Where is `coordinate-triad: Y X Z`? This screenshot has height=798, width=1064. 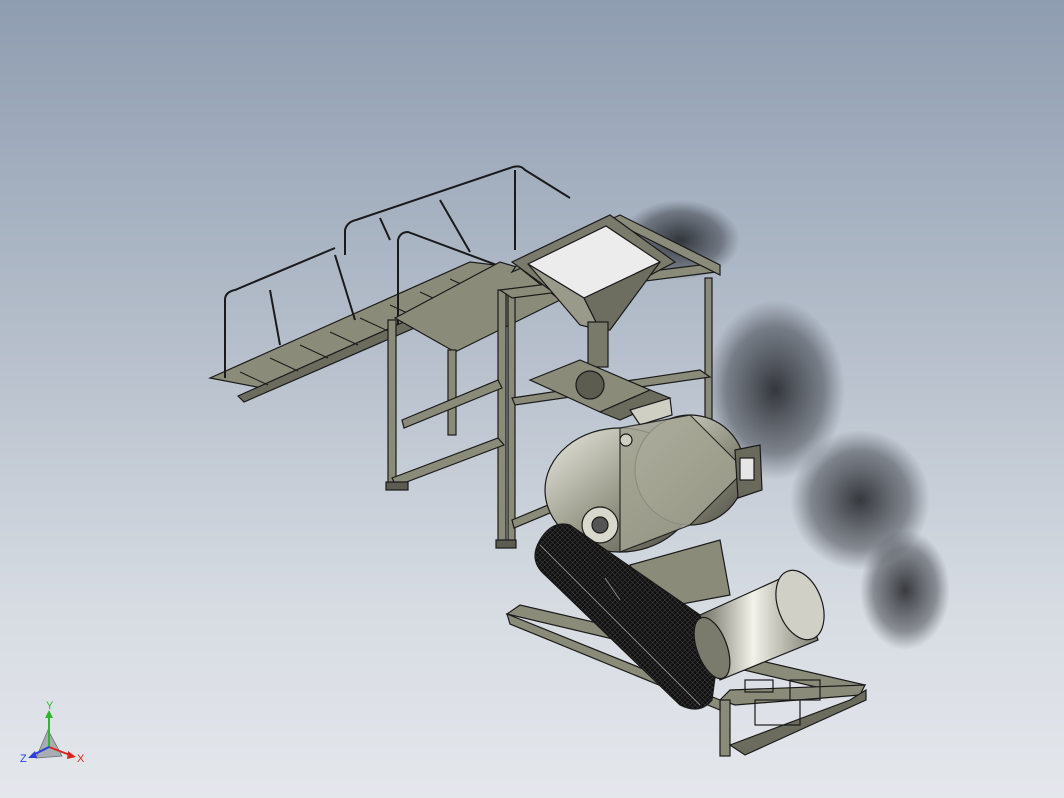
coordinate-triad: Y X Z is located at coordinates (53, 735).